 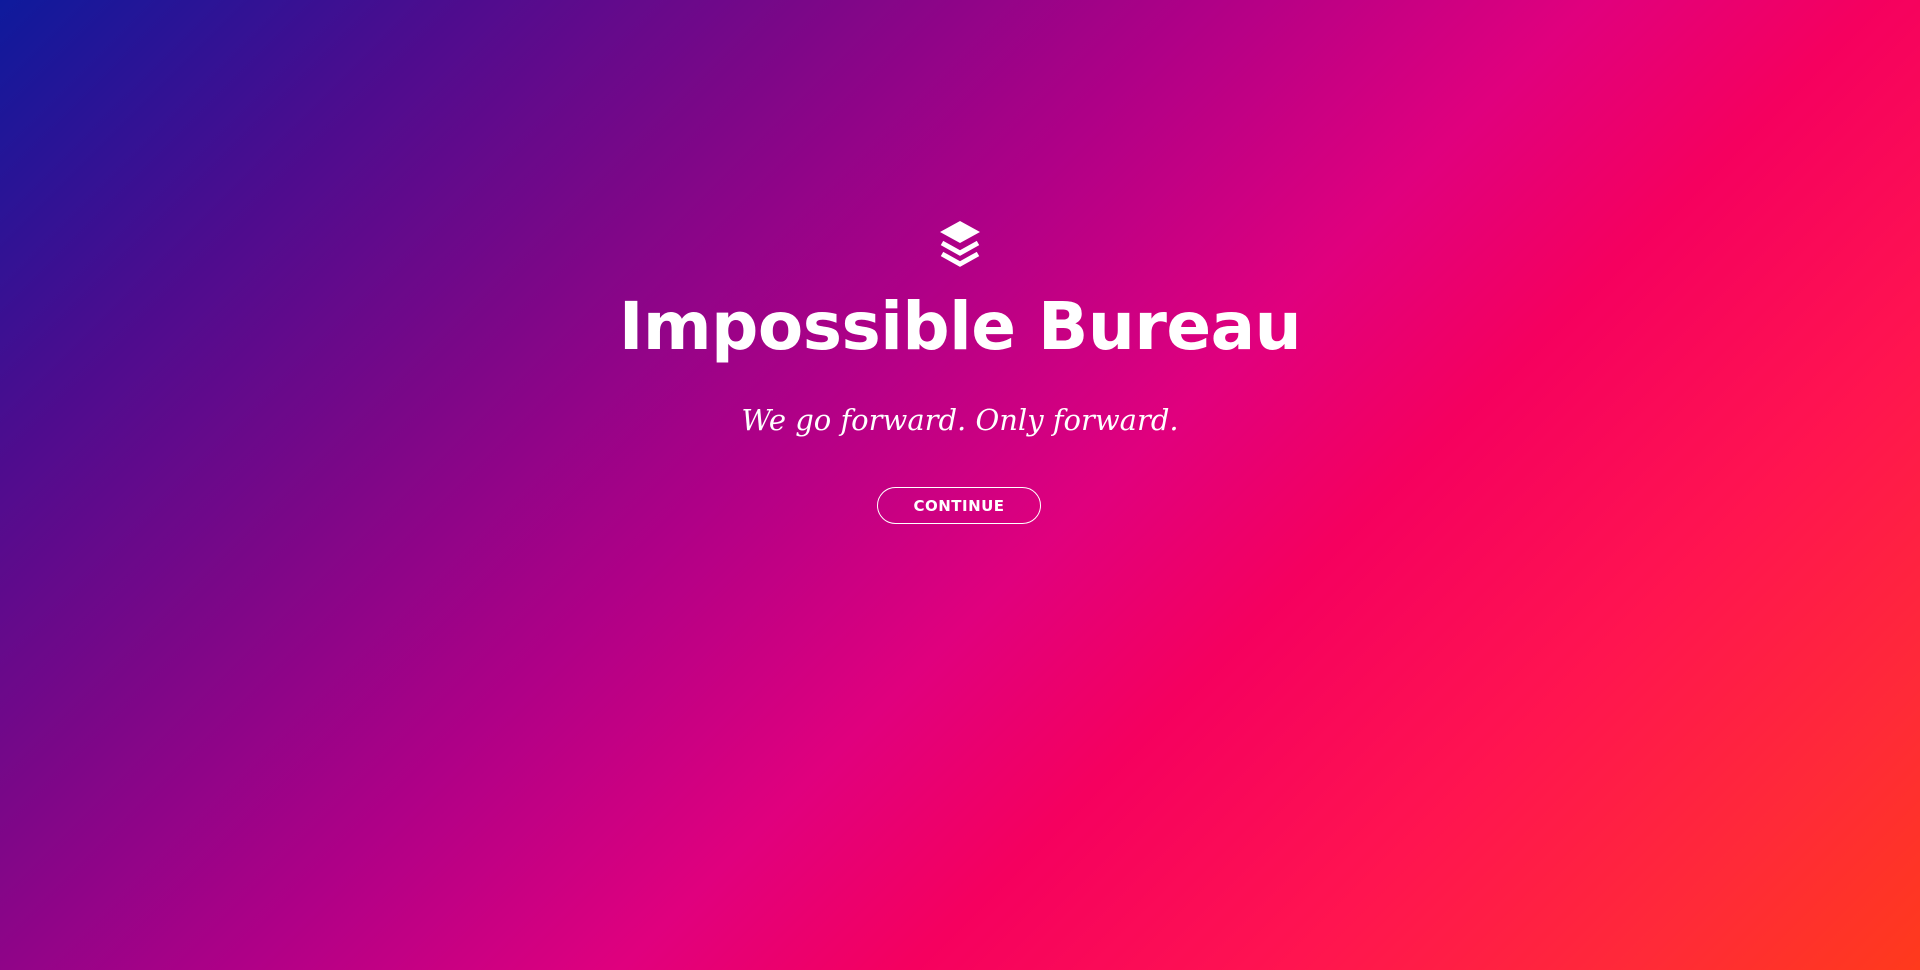 I want to click on tagline: We go forward. Only forward., so click(x=960, y=420).